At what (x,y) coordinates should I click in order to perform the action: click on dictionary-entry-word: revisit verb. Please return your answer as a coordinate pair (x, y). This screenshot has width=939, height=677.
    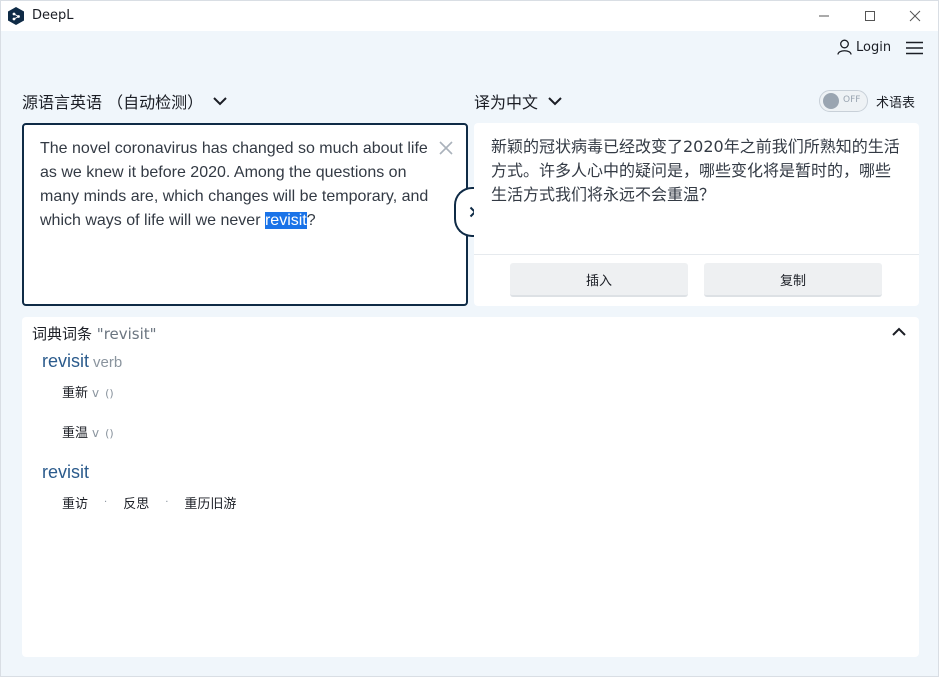
    Looking at the image, I should click on (82, 361).